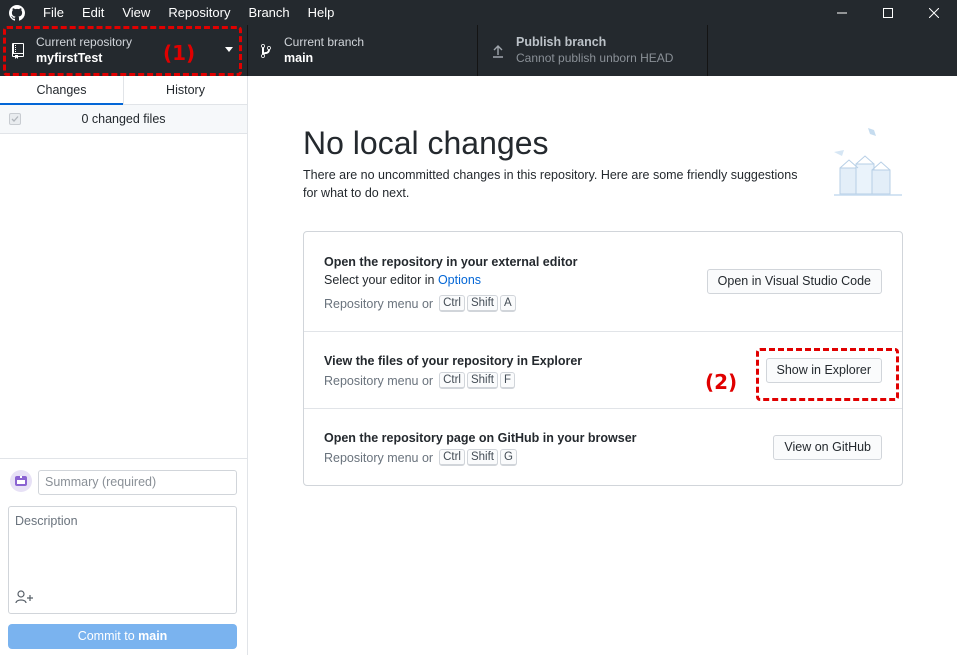 Image resolution: width=957 pixels, height=655 pixels. I want to click on maximize-button, so click(888, 12).